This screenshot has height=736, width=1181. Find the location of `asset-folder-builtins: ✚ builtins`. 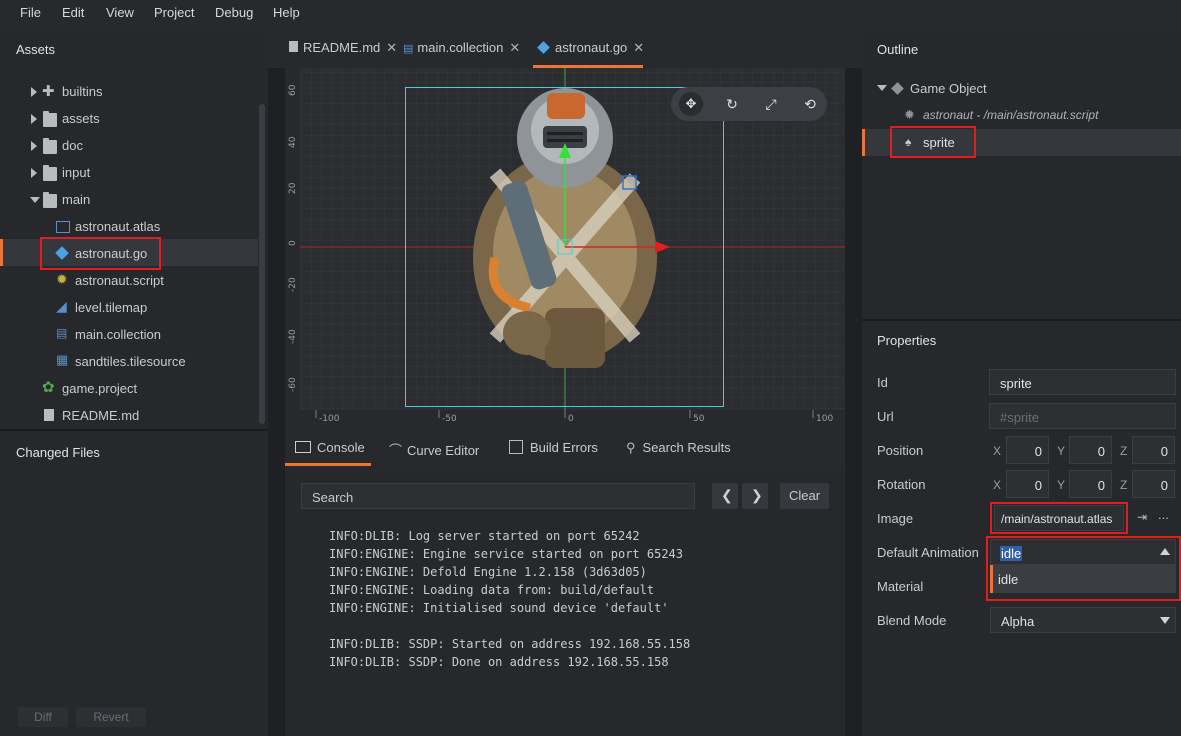

asset-folder-builtins: ✚ builtins is located at coordinates (129, 90).